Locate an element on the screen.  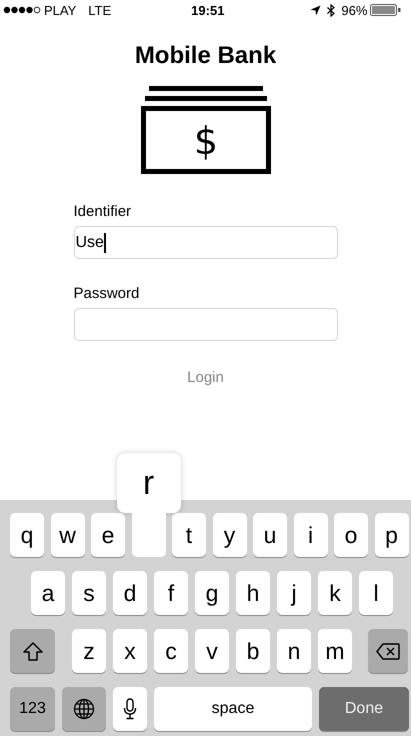
shift-icon is located at coordinates (32, 651).